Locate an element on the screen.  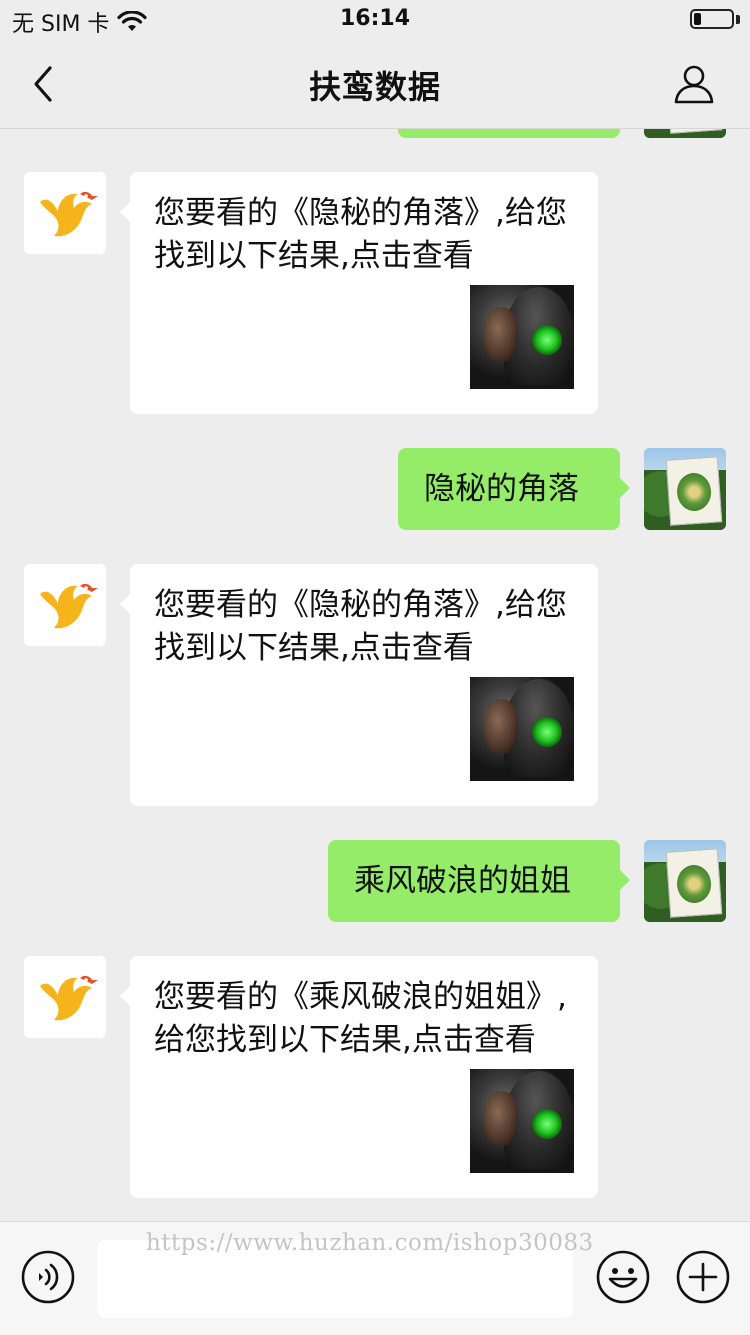
emoji-icon is located at coordinates (623, 1277).